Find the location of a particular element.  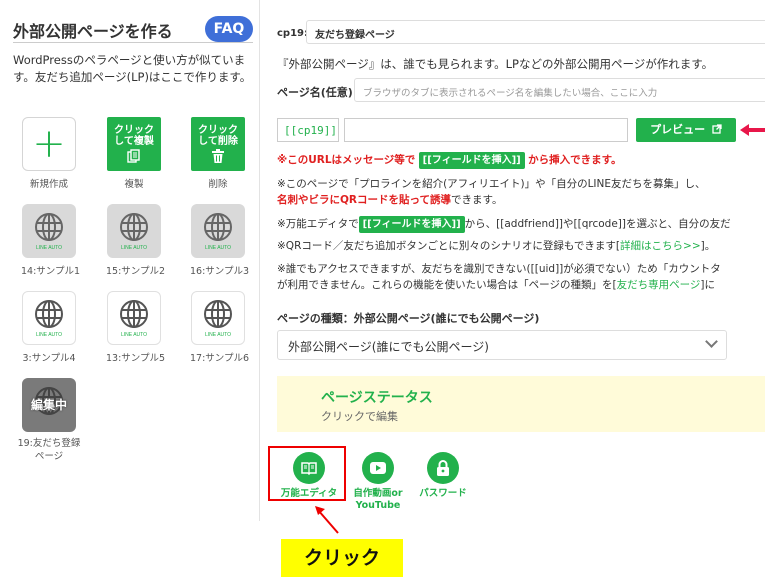

chevron-down-icon is located at coordinates (711, 341).